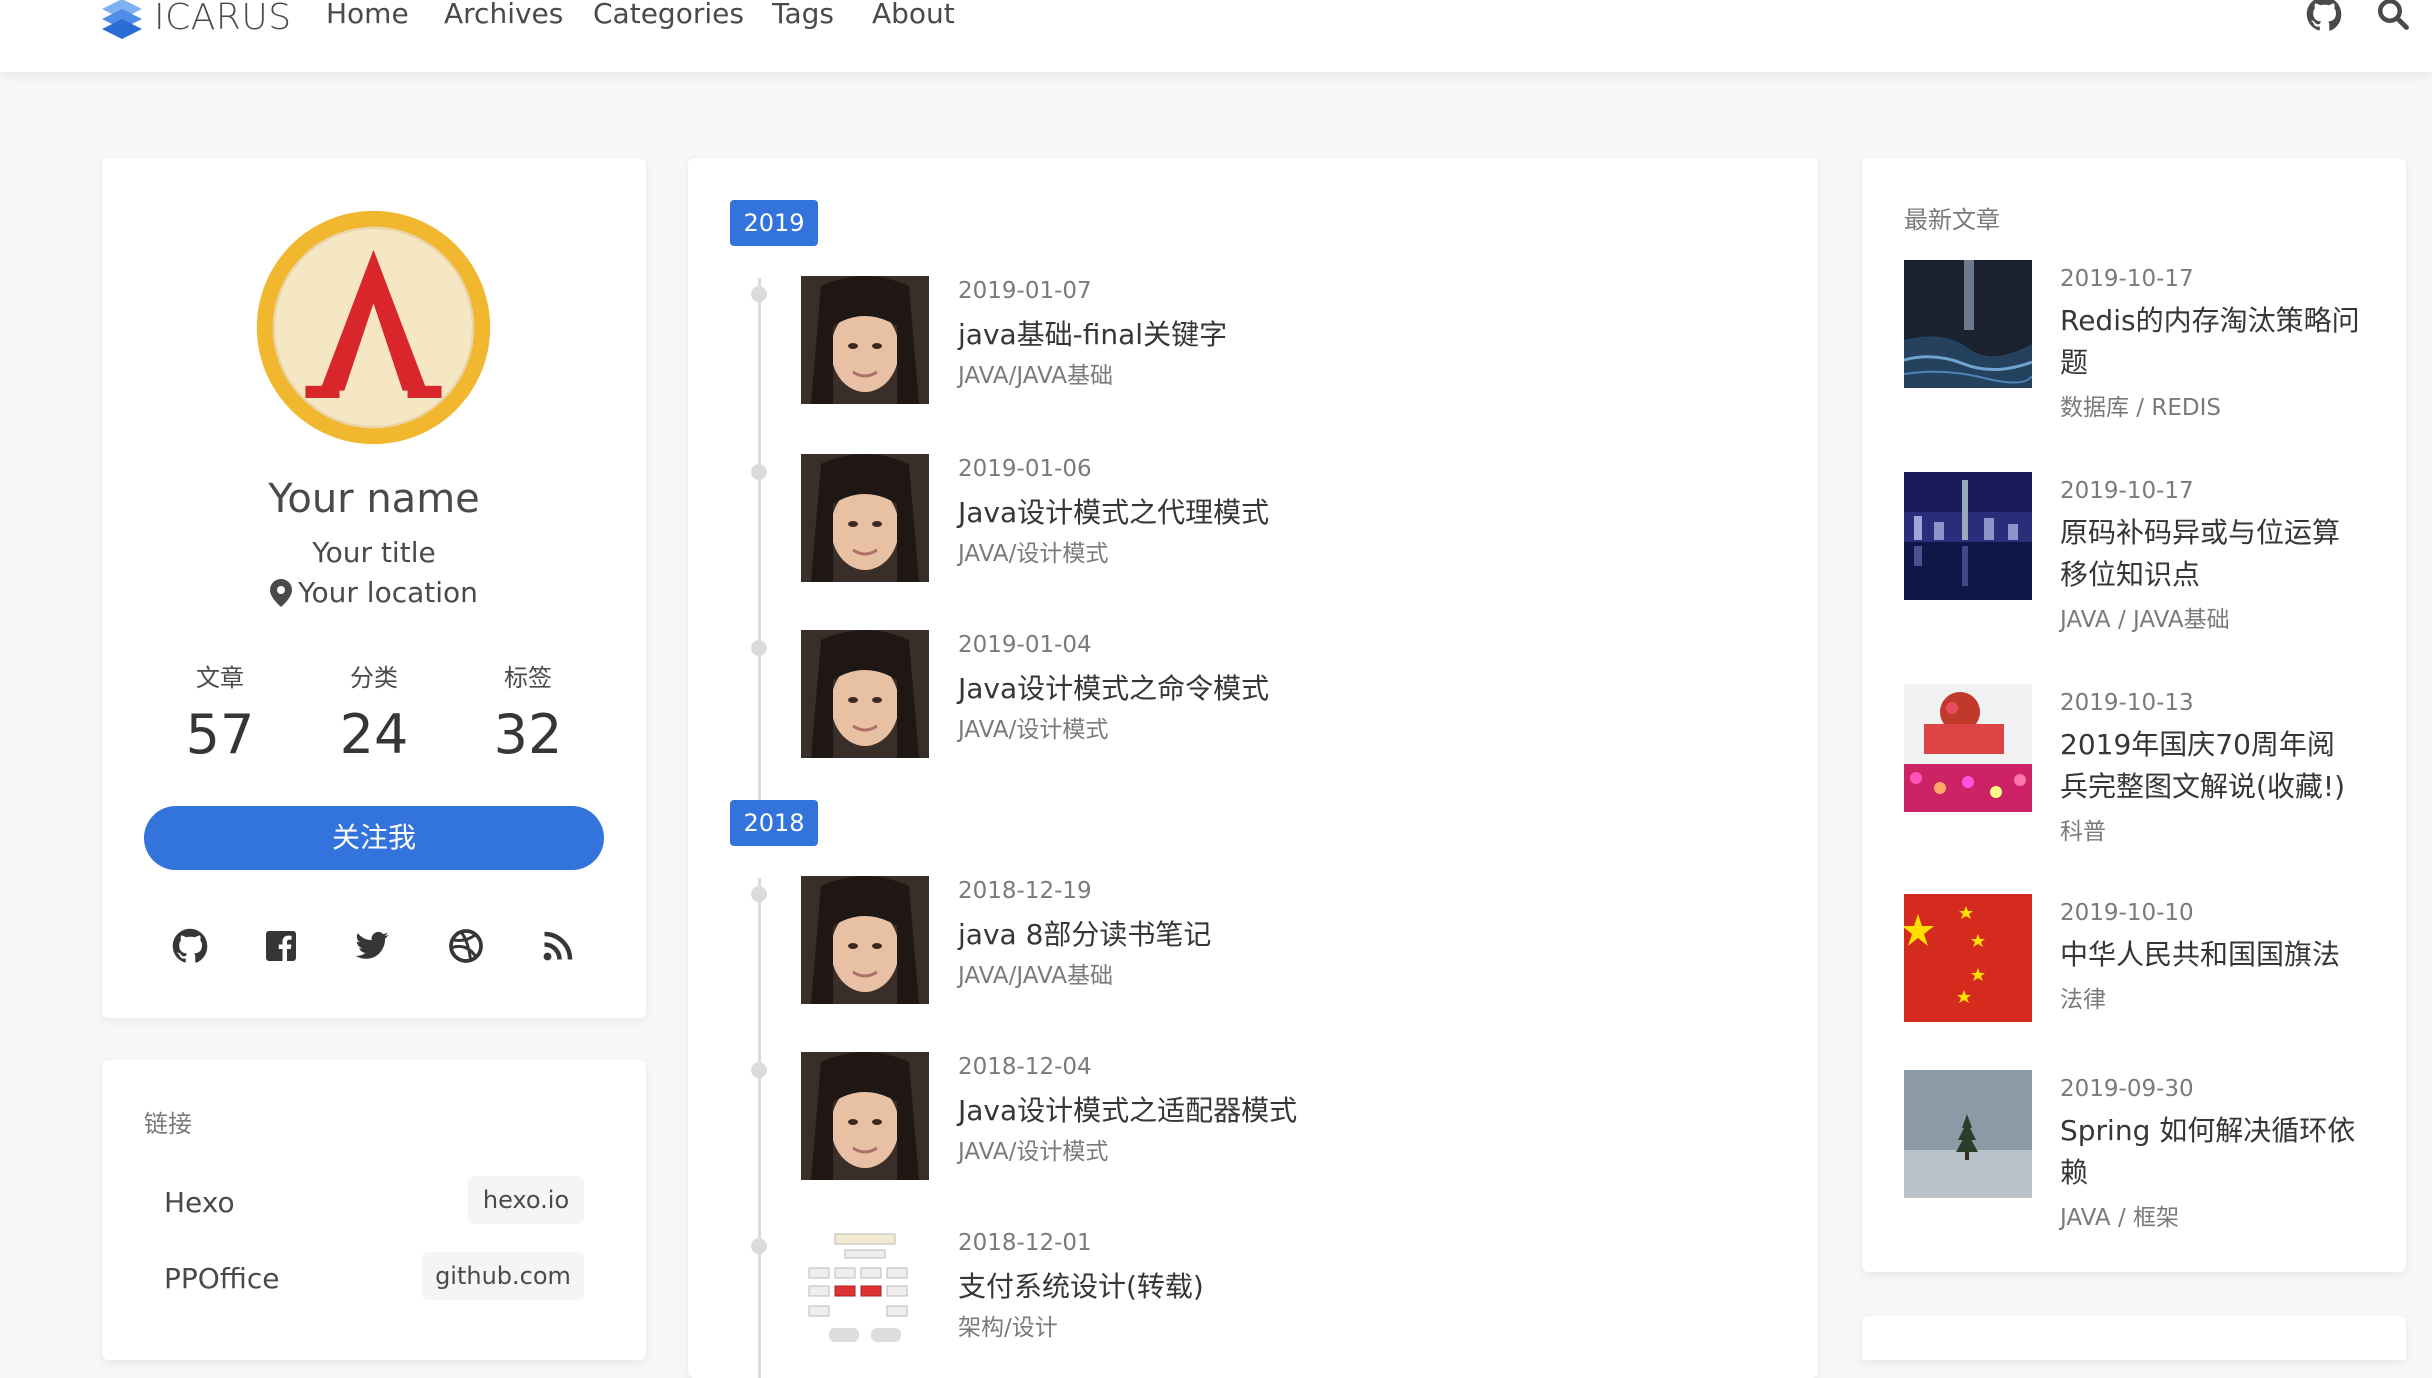 This screenshot has height=1378, width=2432. I want to click on link-hexo: Hexo, so click(199, 1202).